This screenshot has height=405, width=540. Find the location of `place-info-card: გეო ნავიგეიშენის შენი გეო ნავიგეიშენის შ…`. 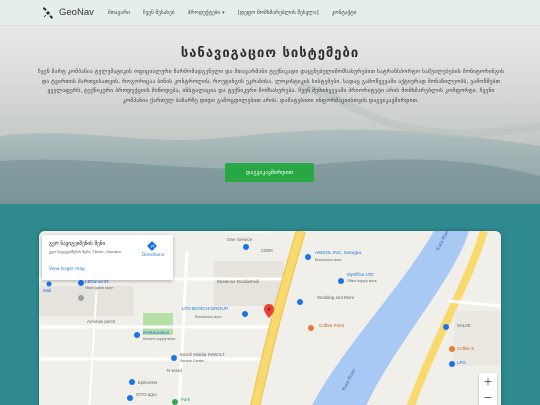

place-info-card: გეო ნავიგეიშენის შენი გეო ნავიგეიშენის შ… is located at coordinates (107, 257).